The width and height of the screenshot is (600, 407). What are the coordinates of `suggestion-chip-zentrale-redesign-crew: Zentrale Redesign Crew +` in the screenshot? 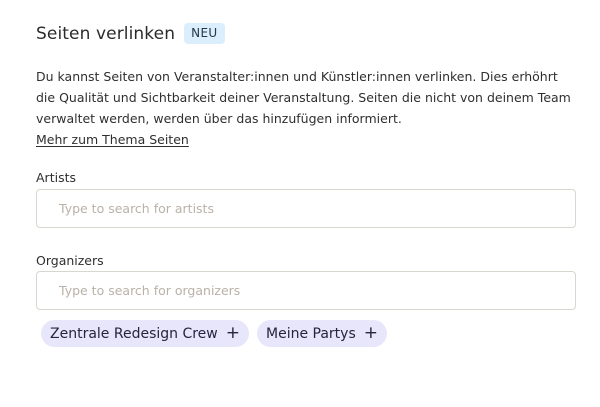 It's located at (145, 333).